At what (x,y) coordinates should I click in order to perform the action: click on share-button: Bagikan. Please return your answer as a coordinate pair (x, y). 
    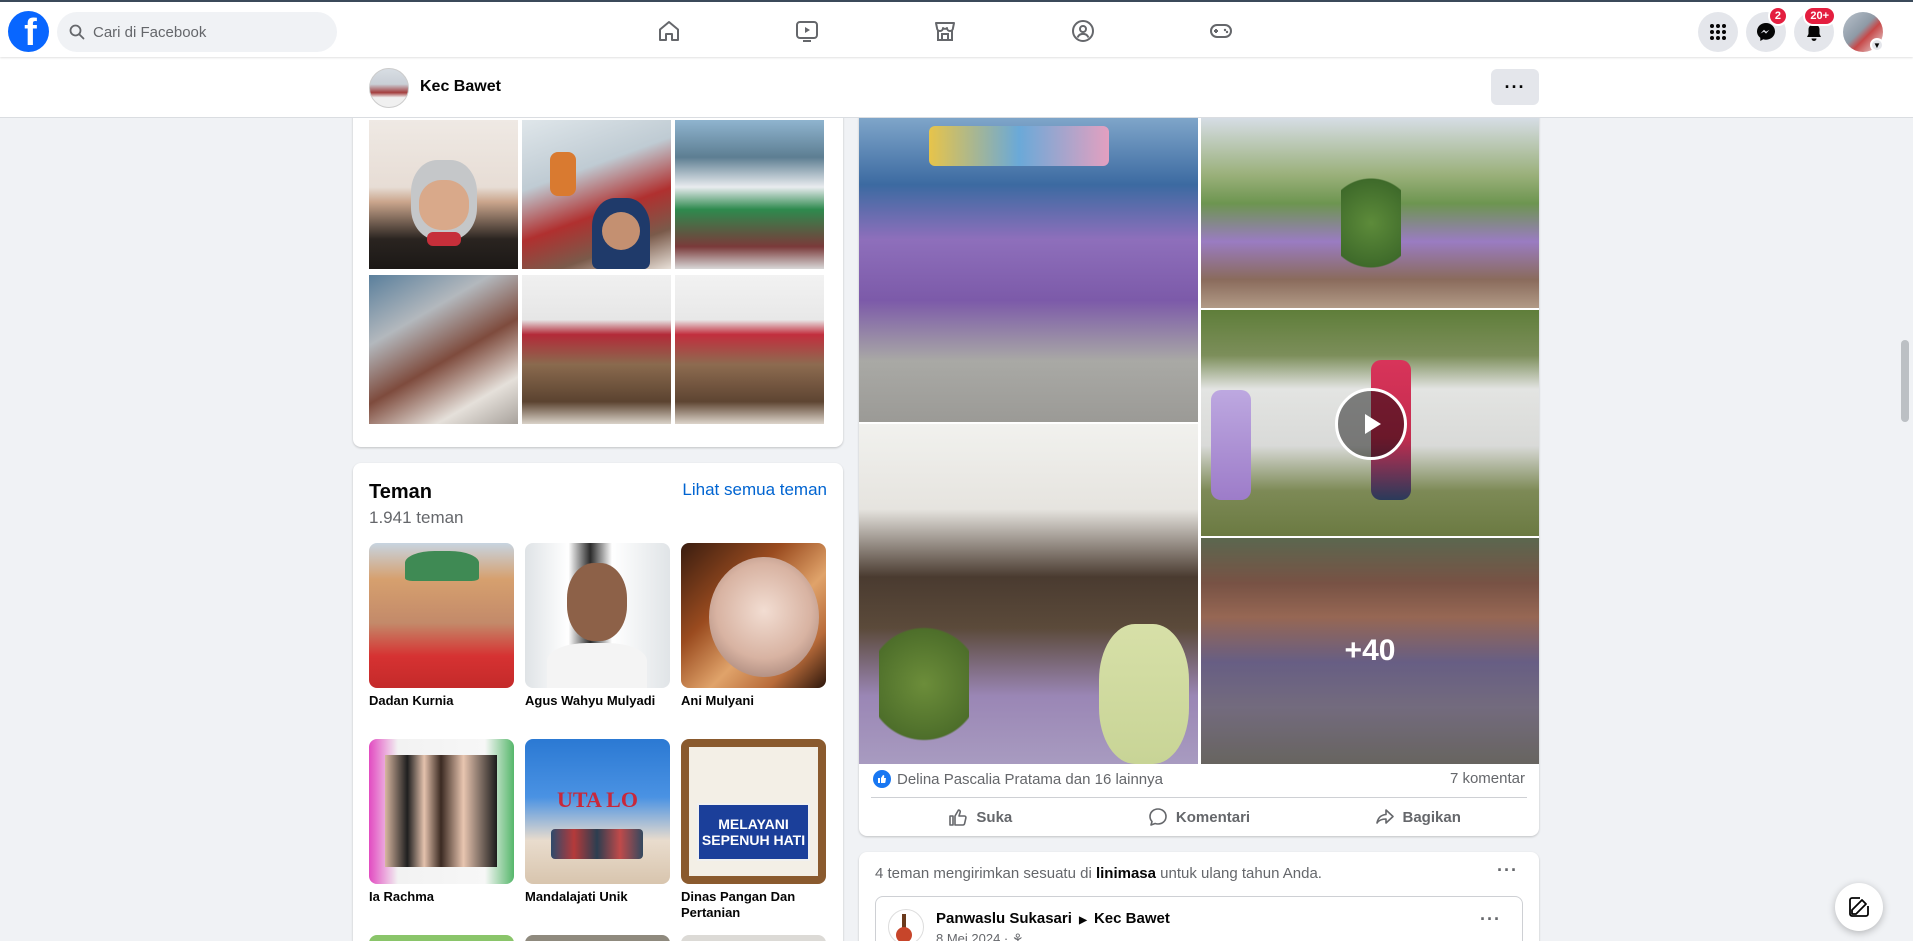
    Looking at the image, I should click on (1417, 817).